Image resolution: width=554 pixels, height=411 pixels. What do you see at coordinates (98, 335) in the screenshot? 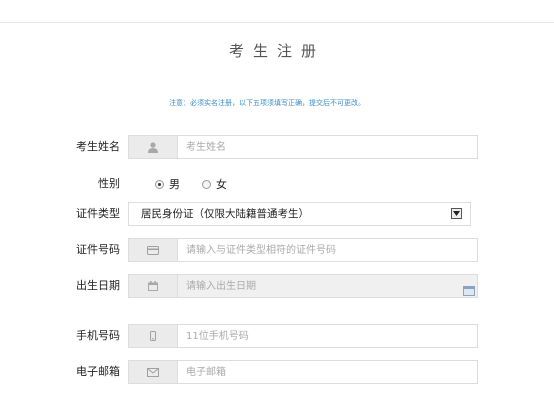
I see `phone-label: 手机号码` at bounding box center [98, 335].